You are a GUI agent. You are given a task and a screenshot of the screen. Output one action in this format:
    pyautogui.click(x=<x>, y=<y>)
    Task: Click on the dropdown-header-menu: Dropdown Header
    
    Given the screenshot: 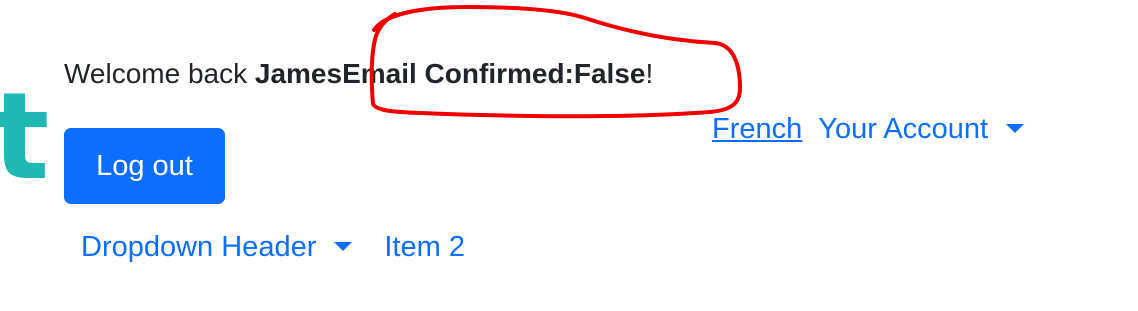 What is the action you would take?
    pyautogui.click(x=217, y=247)
    